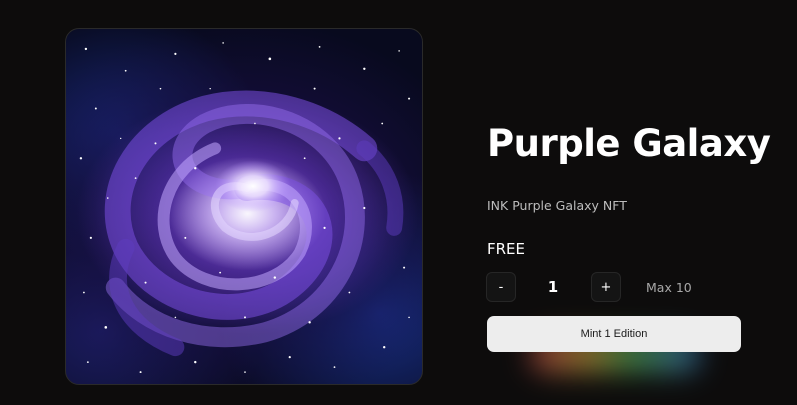 This screenshot has height=405, width=797. What do you see at coordinates (501, 287) in the screenshot?
I see `decrement-quantity-button: -` at bounding box center [501, 287].